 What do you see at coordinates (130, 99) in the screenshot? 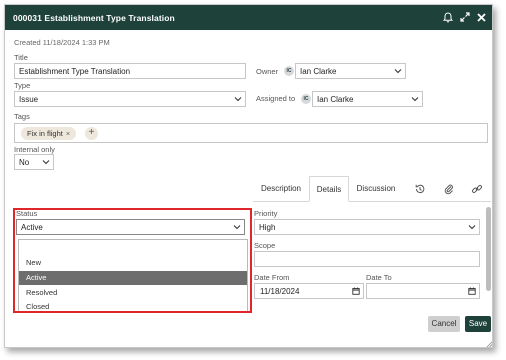
I see `type-select: Issue` at bounding box center [130, 99].